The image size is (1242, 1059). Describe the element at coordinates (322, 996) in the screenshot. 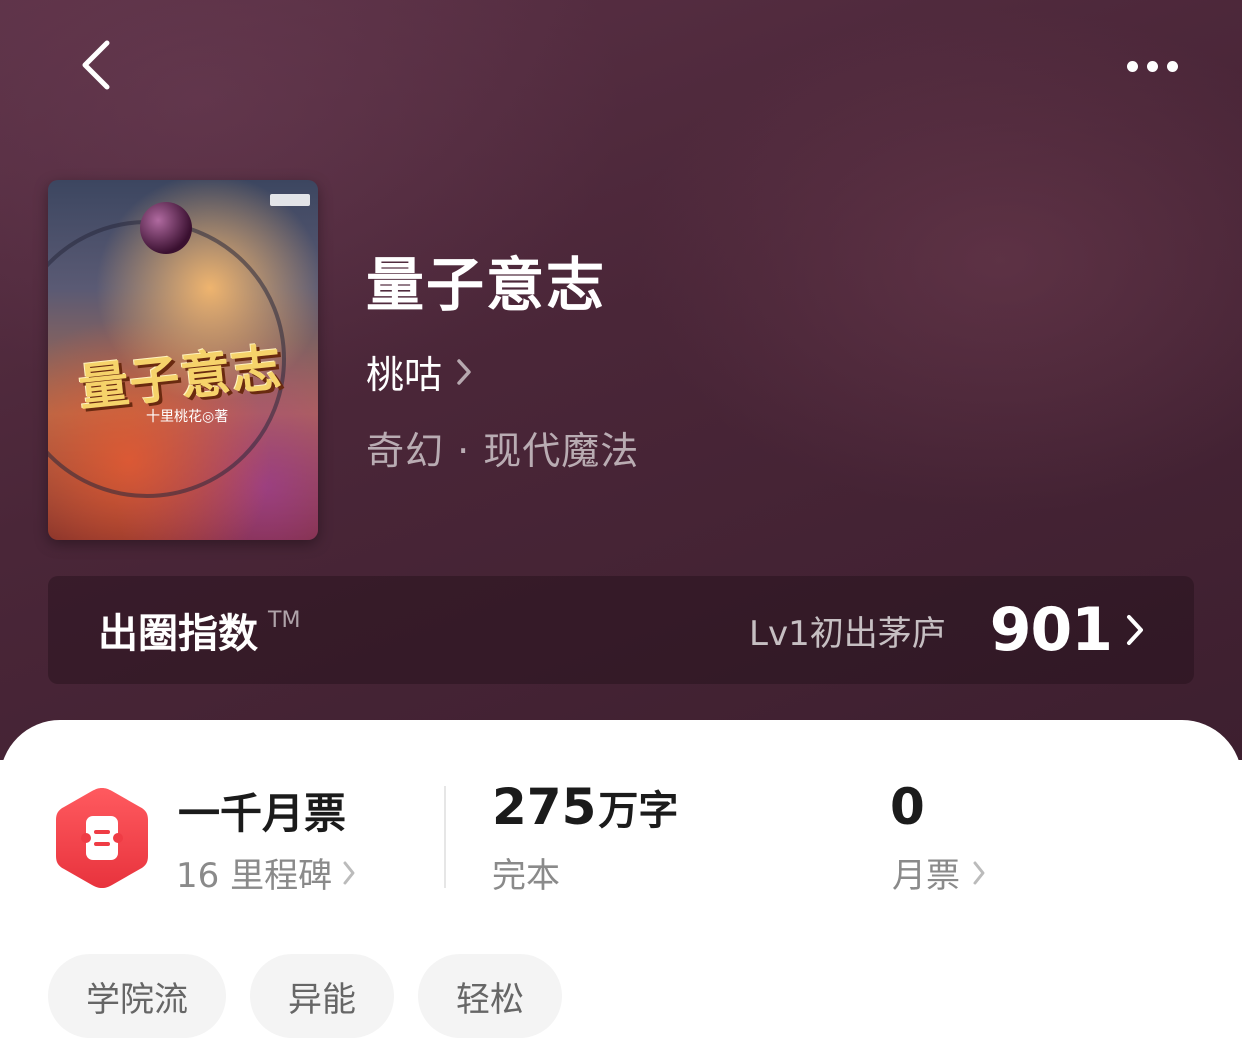

I see `tag-chip: 异能` at that location.